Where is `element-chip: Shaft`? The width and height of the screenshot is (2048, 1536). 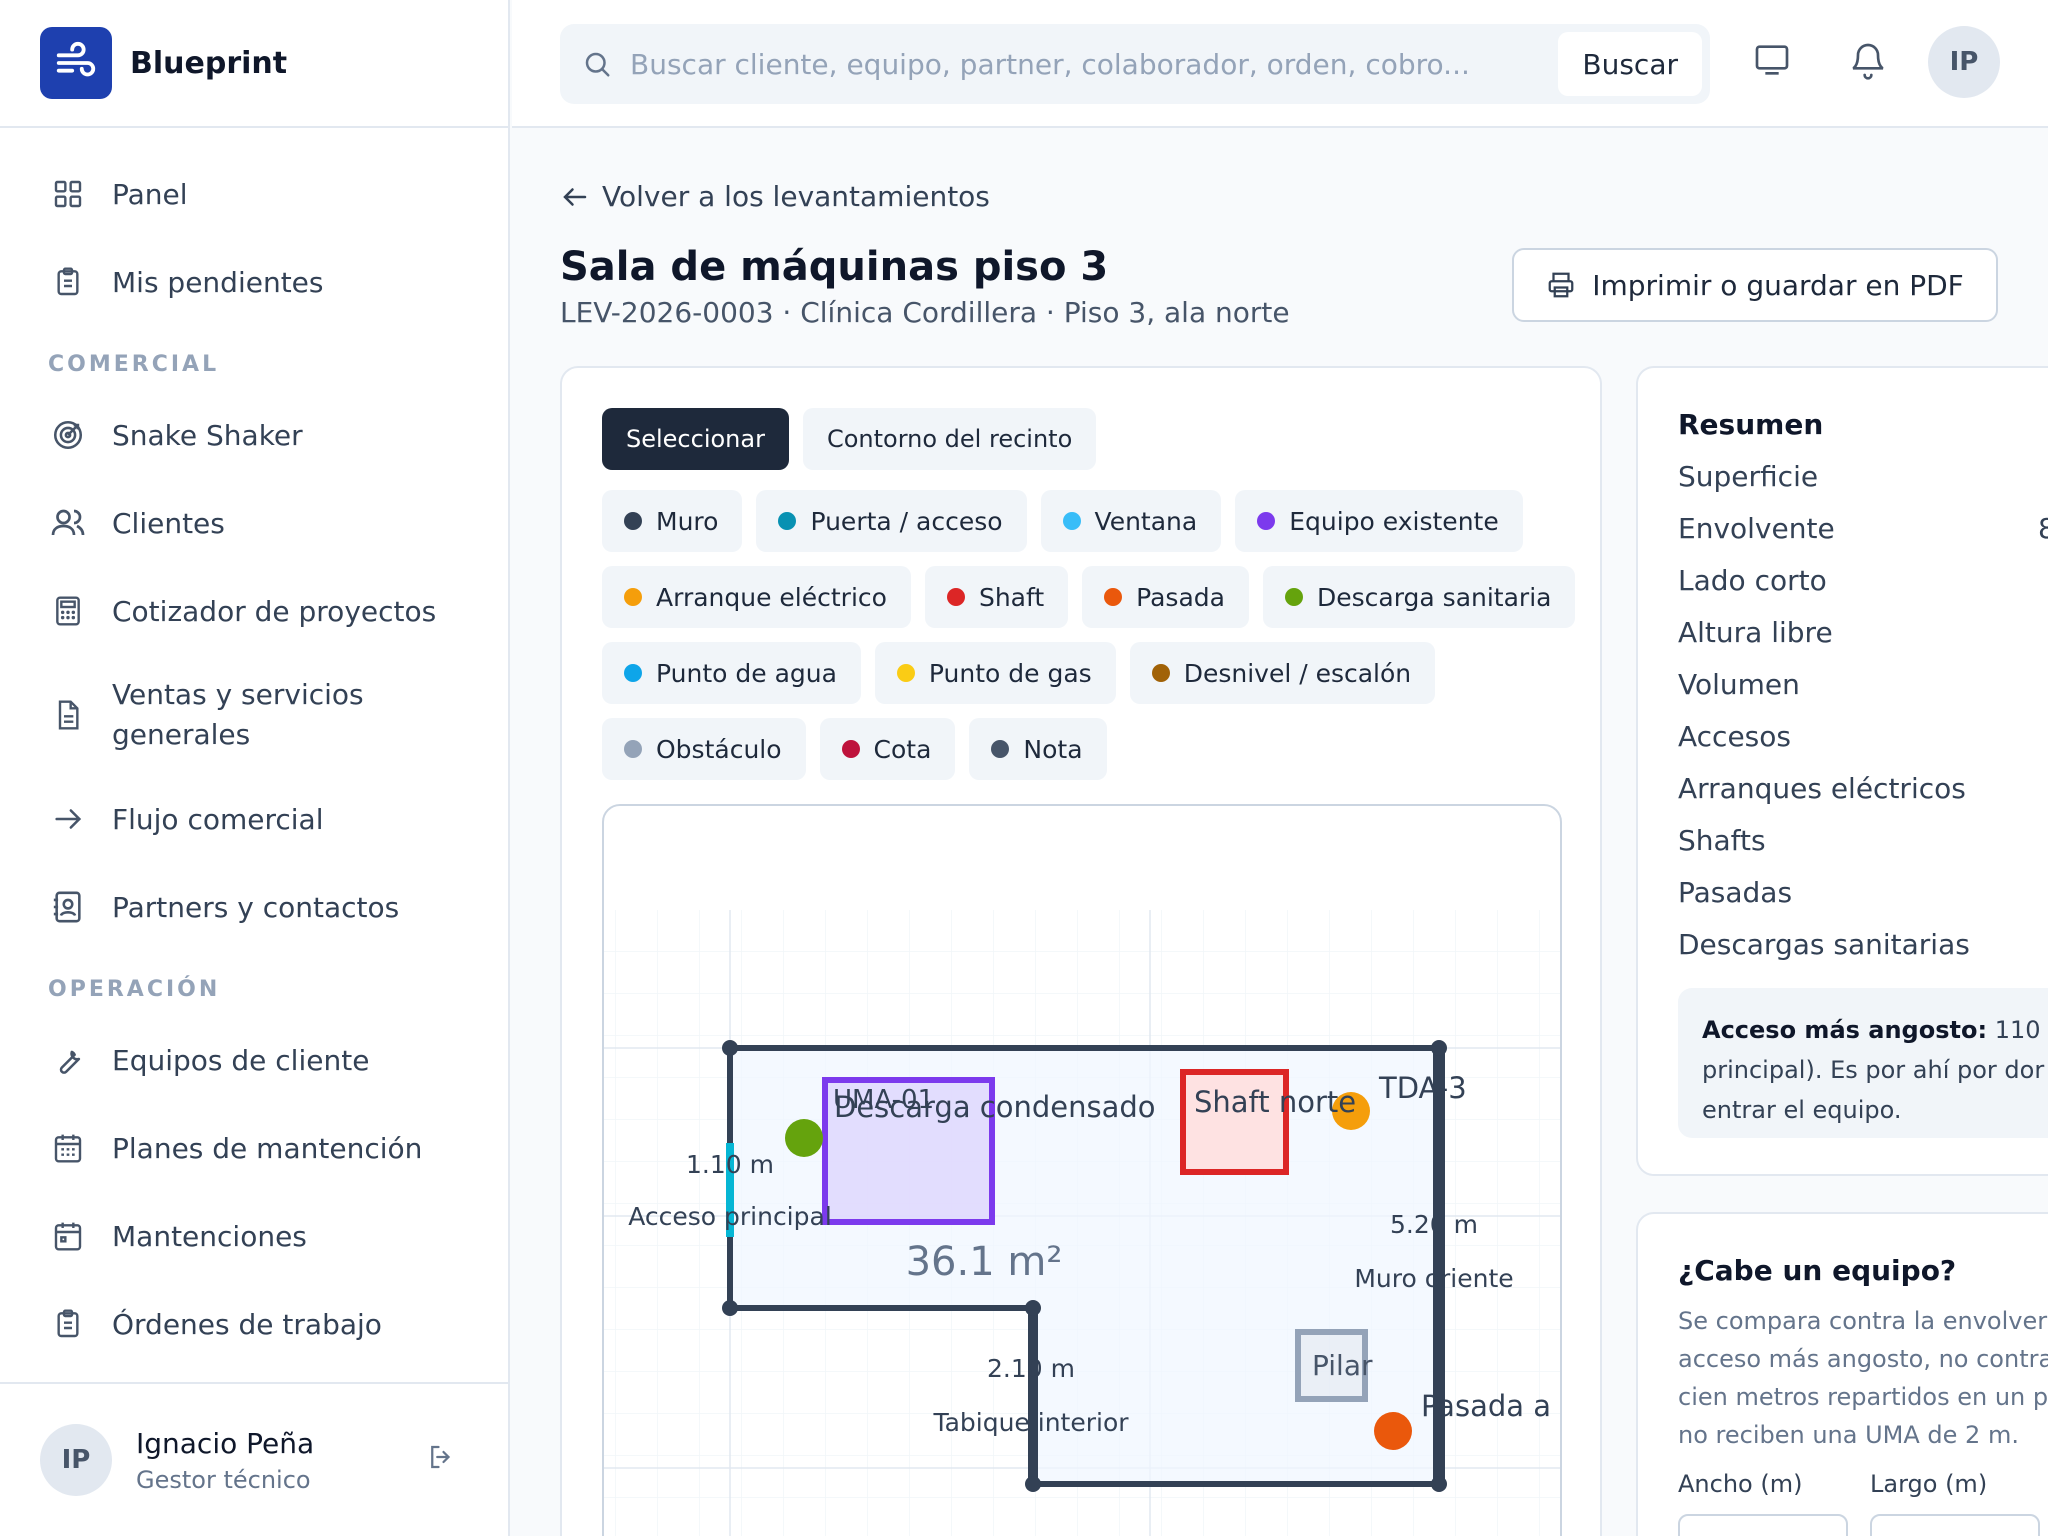
element-chip: Shaft is located at coordinates (996, 597).